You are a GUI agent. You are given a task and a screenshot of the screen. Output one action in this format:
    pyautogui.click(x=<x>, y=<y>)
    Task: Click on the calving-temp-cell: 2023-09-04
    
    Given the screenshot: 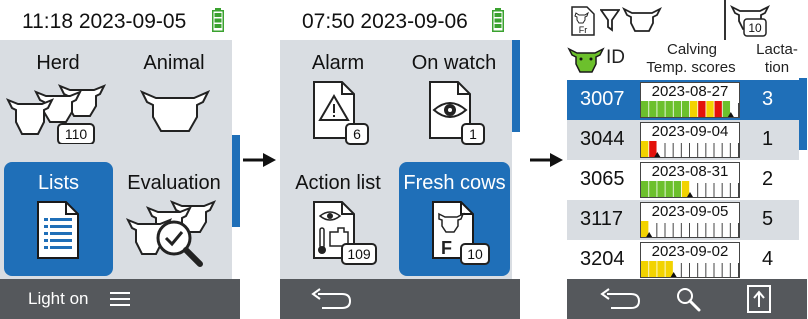 What is the action you would take?
    pyautogui.click(x=690, y=140)
    